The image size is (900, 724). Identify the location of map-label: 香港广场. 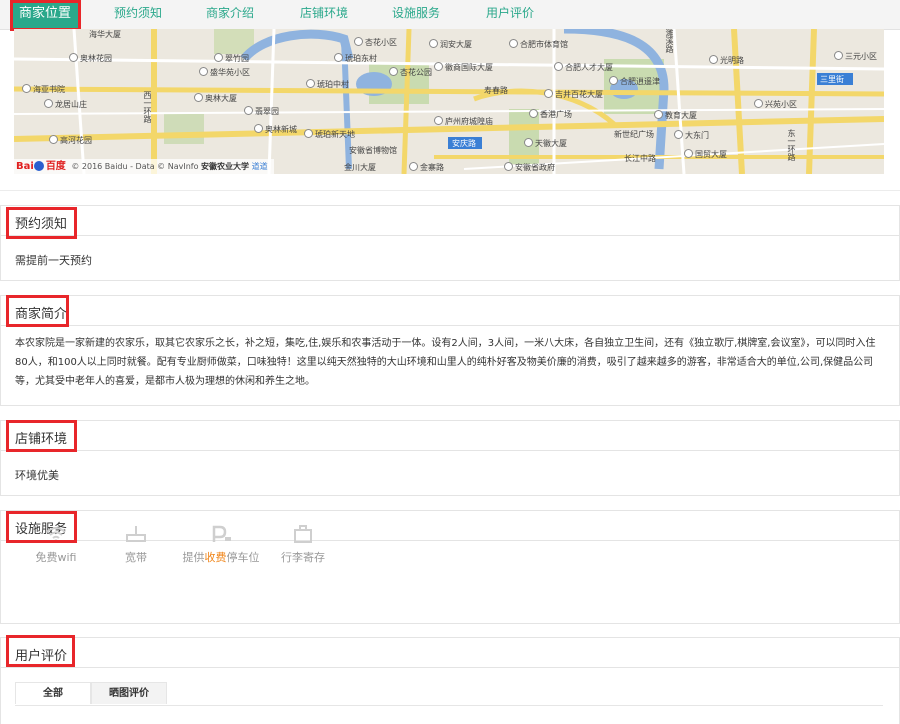
(550, 114).